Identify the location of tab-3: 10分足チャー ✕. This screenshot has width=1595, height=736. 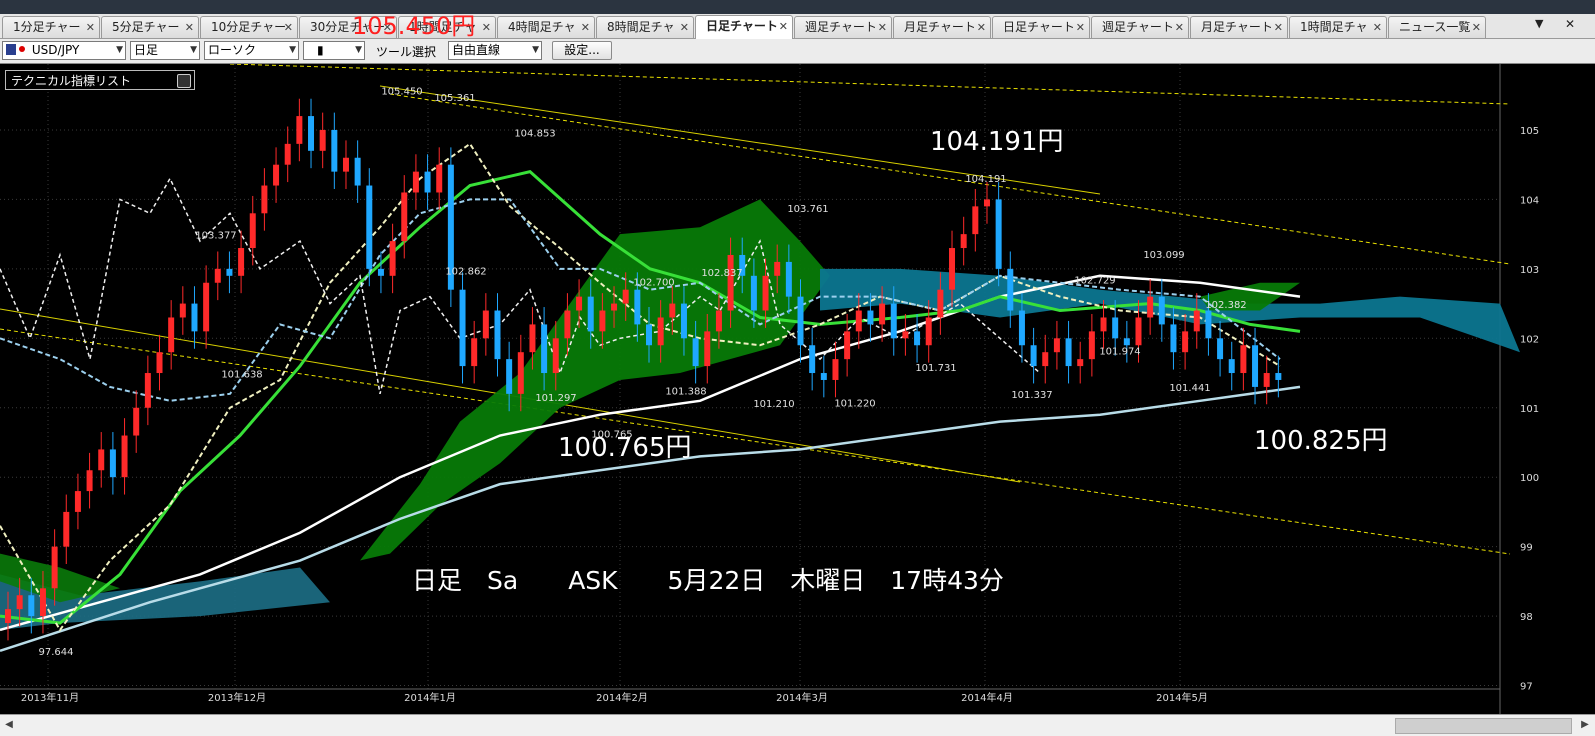
(249, 27).